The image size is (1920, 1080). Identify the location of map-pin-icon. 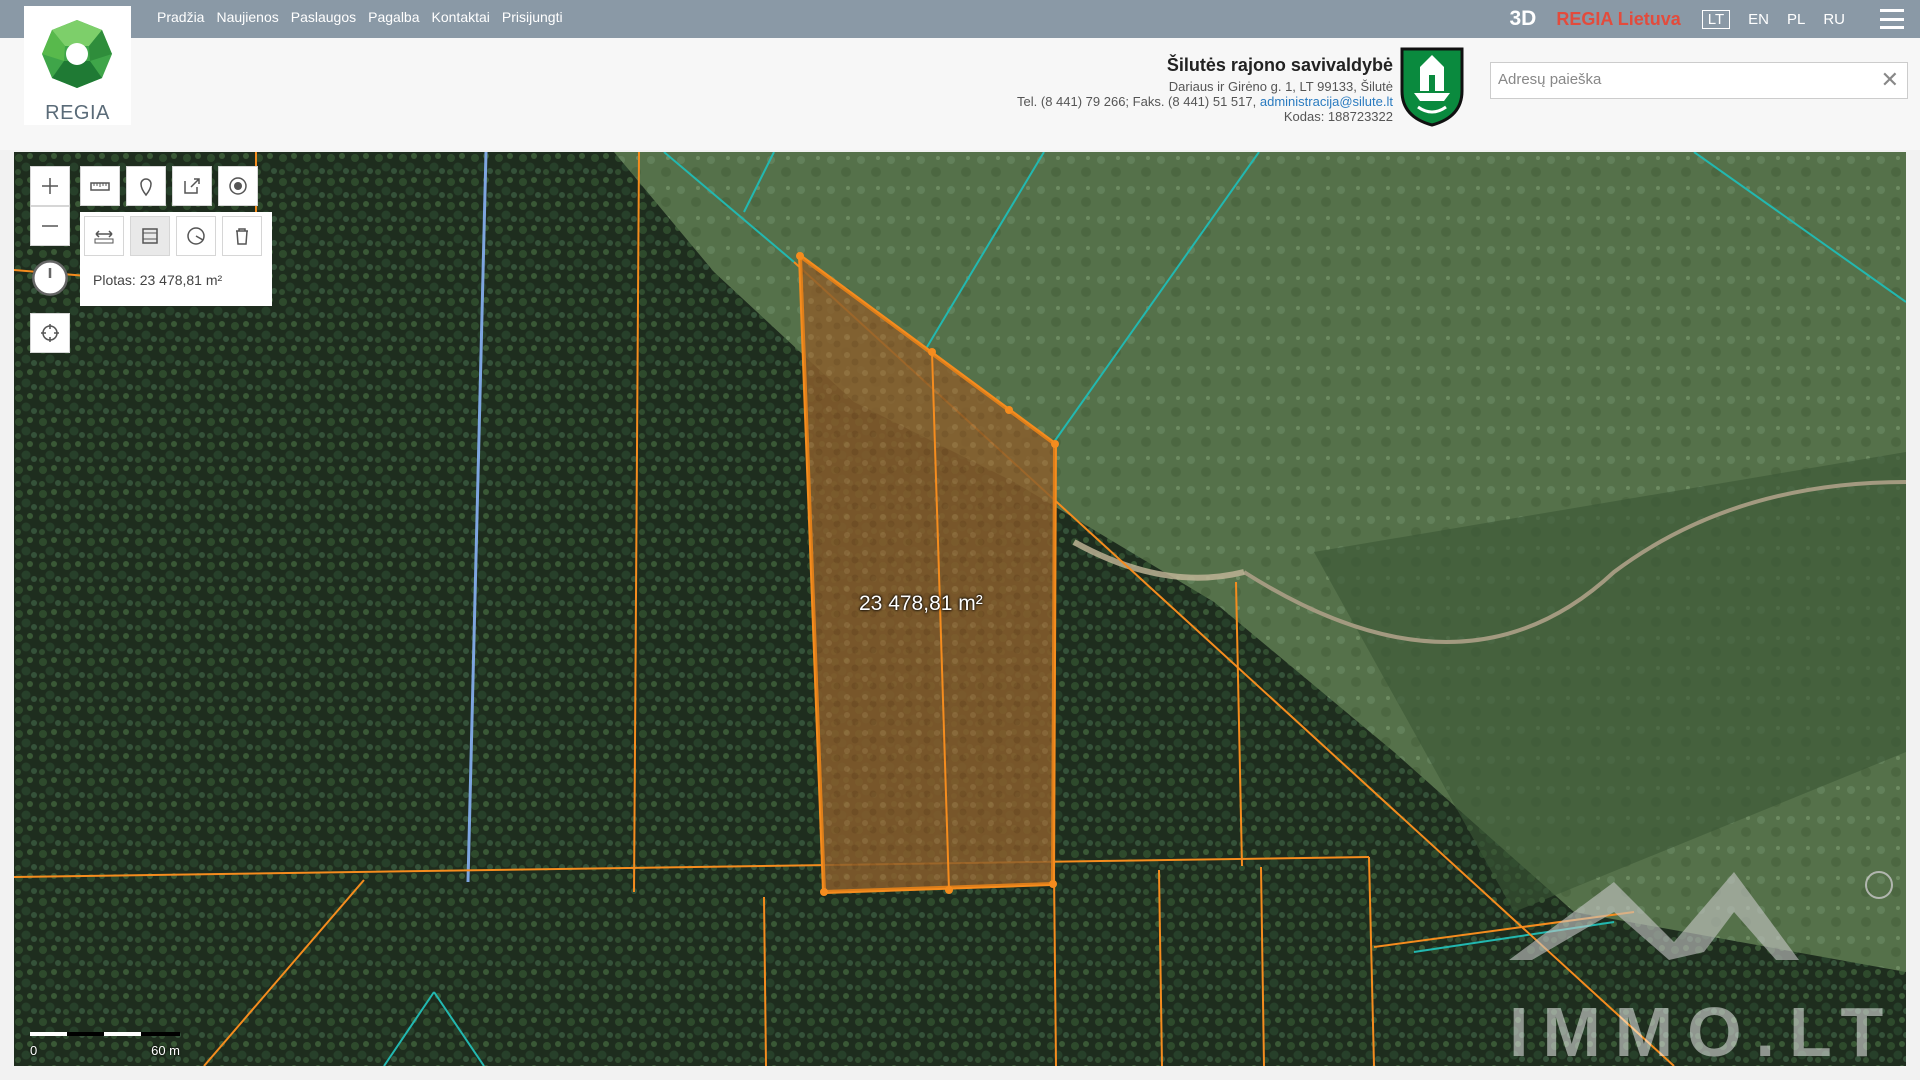
(146, 187).